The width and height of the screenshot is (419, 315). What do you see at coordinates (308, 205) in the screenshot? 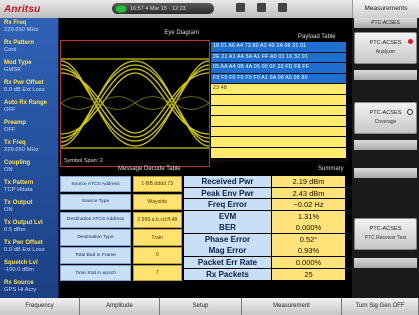
I see `summary-value: −0.02 Hz` at bounding box center [308, 205].